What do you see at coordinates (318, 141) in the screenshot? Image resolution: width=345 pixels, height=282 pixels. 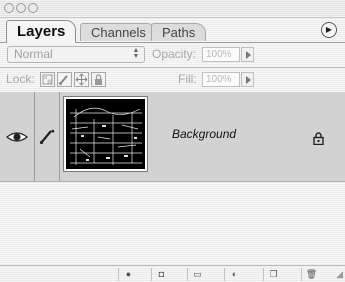 I see `layer-lock-icon` at bounding box center [318, 141].